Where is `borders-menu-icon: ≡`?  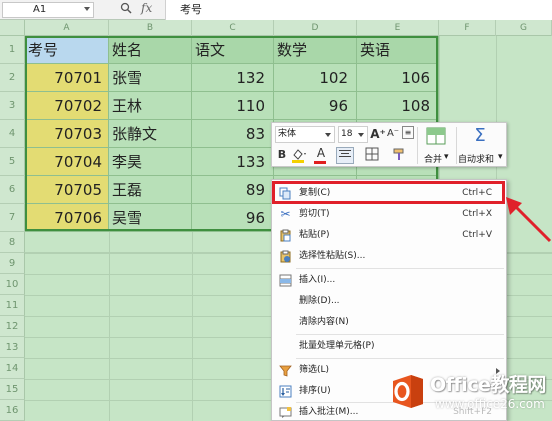 borders-menu-icon: ≡ is located at coordinates (408, 132).